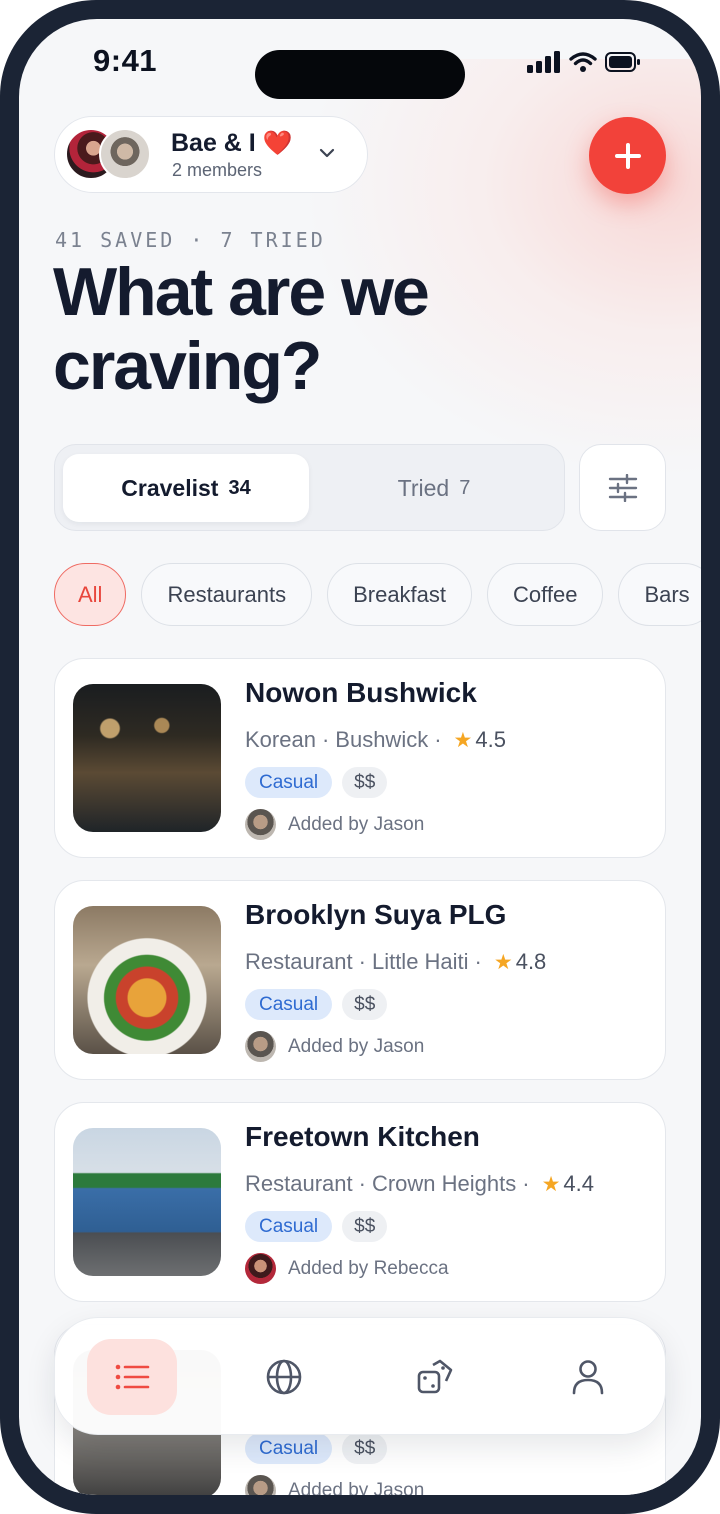  Describe the element at coordinates (465, 487) in the screenshot. I see `tab-count: 7` at that location.